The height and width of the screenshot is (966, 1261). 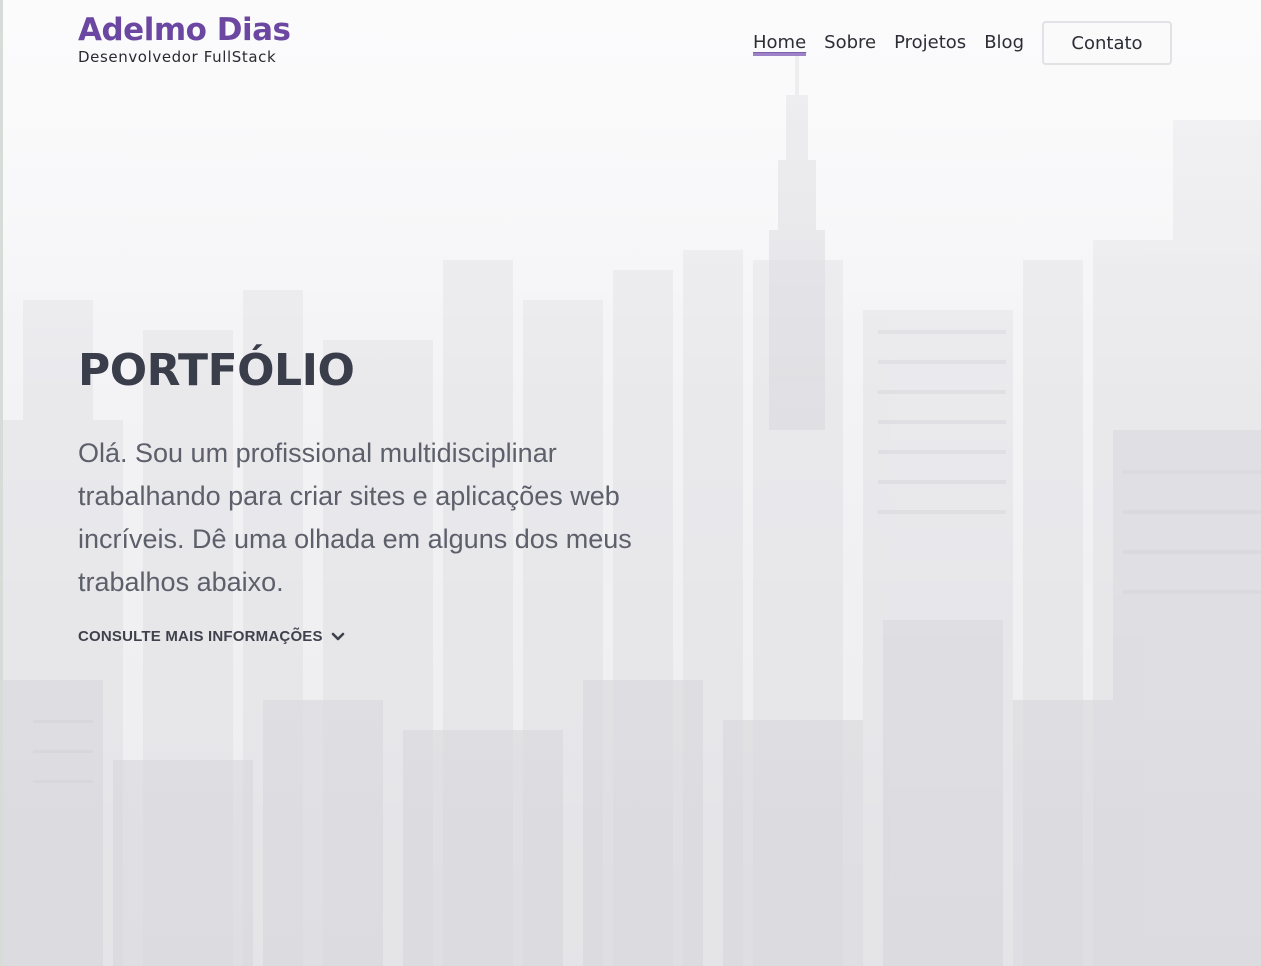 I want to click on page-title: PORTFÓLIO, so click(x=216, y=371).